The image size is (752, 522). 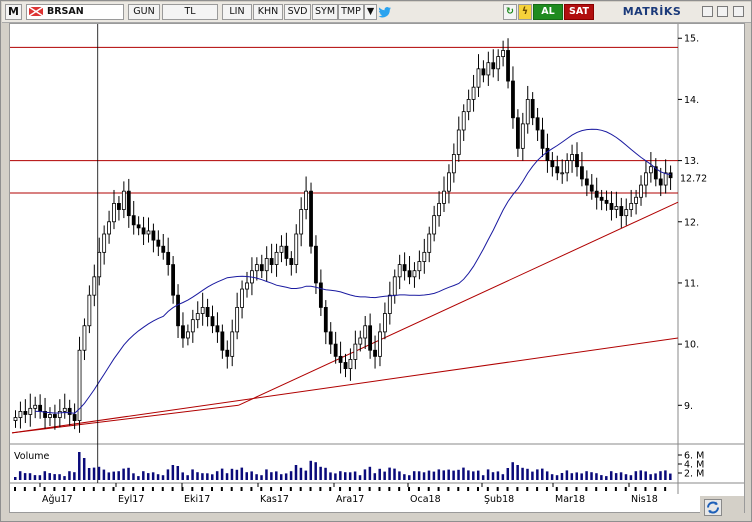 I want to click on sym-button: SYM, so click(x=325, y=12).